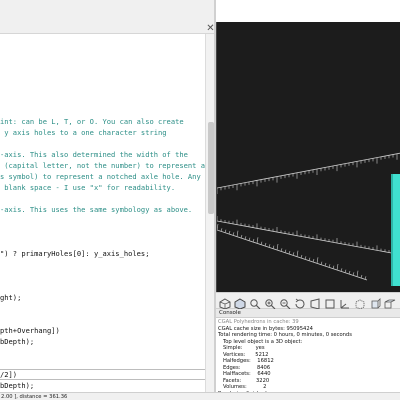 The height and width of the screenshot is (400, 400). What do you see at coordinates (102, 297) in the screenshot?
I see `code-line: ght);` at bounding box center [102, 297].